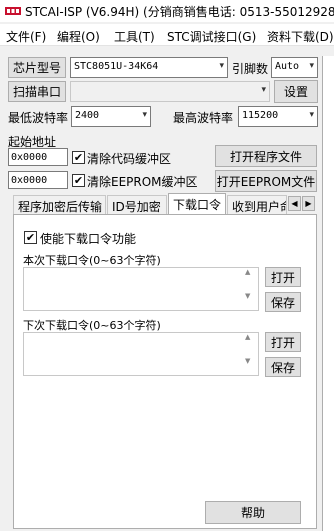  What do you see at coordinates (111, 116) in the screenshot?
I see `min-baud-select: 2400 ▾` at bounding box center [111, 116].